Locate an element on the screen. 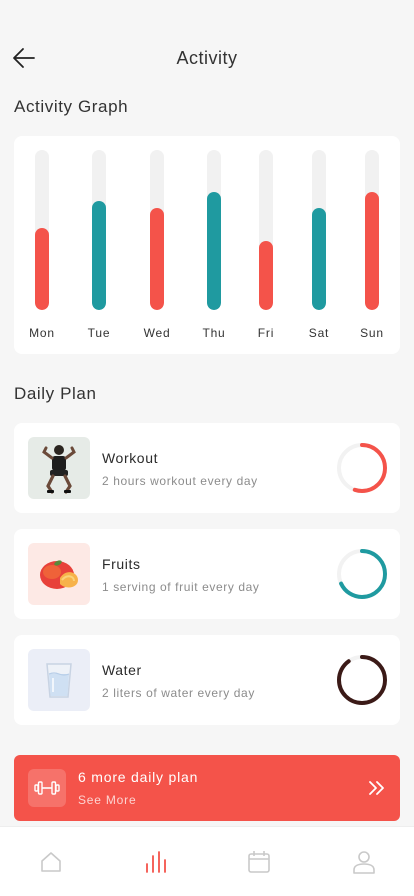  bar-column-mon: Mon is located at coordinates (42, 255).